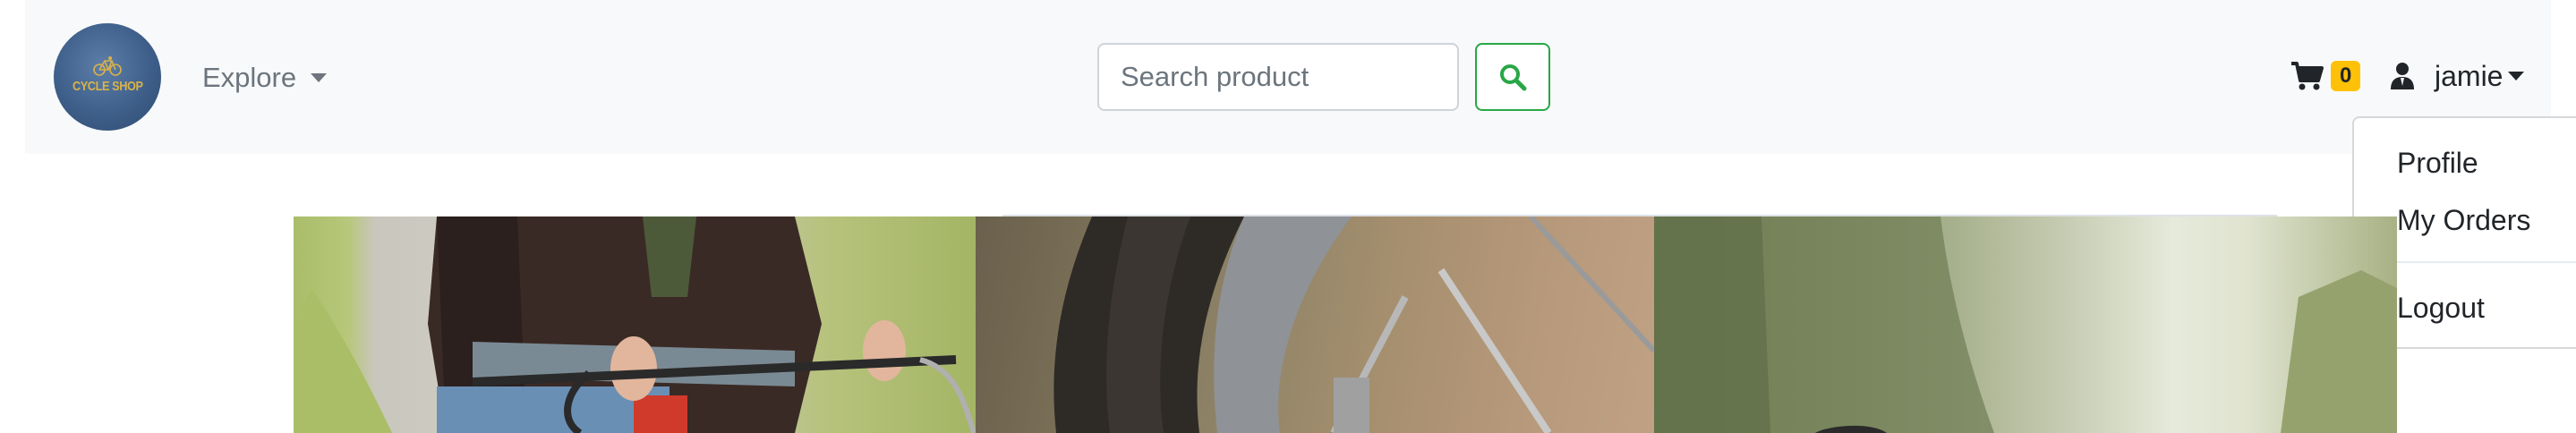 The image size is (2576, 433). What do you see at coordinates (1278, 77) in the screenshot?
I see `search-input` at bounding box center [1278, 77].